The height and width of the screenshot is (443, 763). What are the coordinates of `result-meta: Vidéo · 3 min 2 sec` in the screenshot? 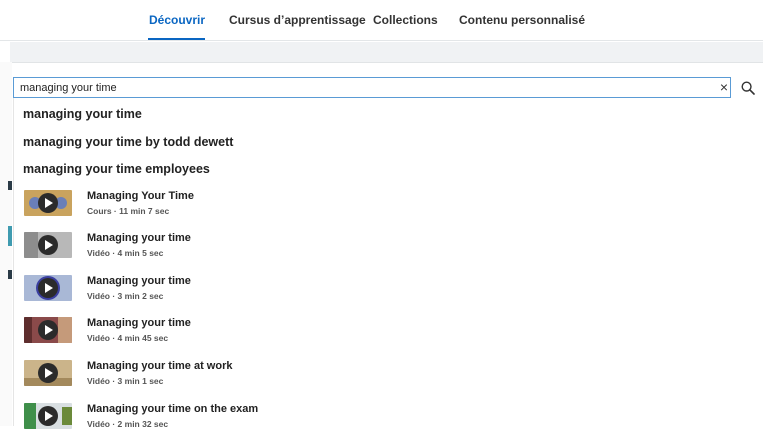 It's located at (125, 296).